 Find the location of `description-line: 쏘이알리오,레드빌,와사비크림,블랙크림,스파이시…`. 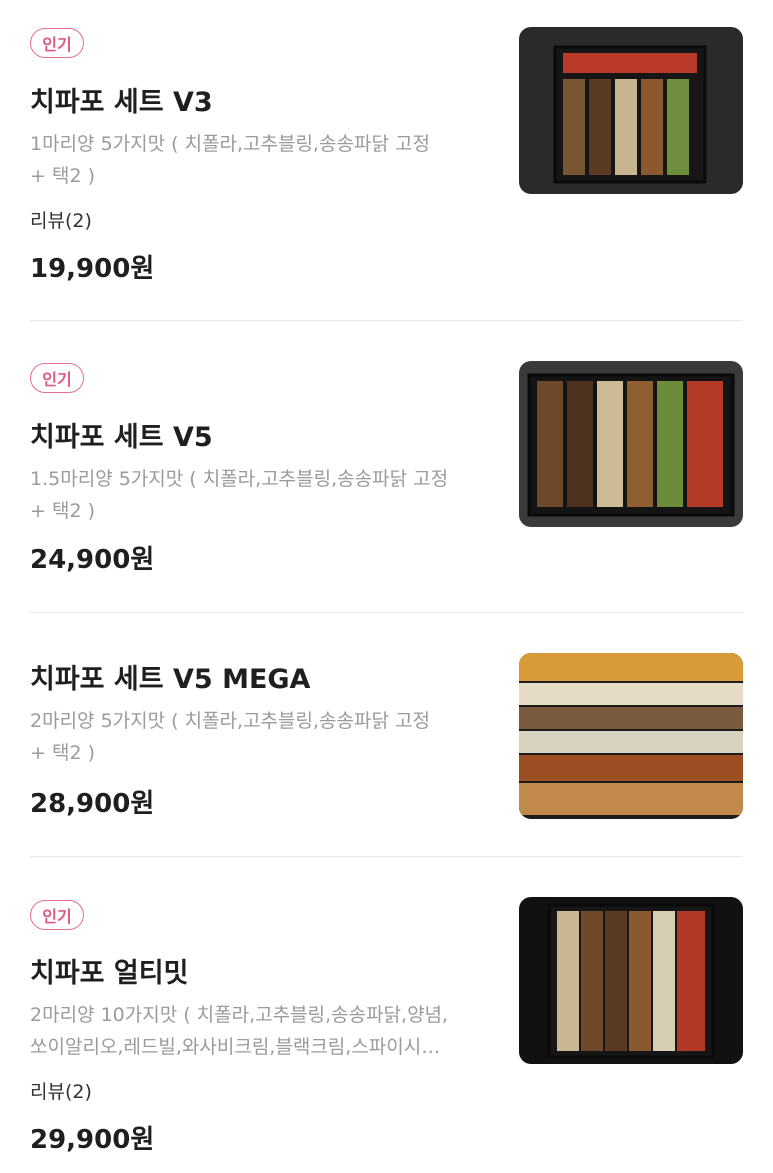

description-line: 쏘이알리오,레드빌,와사비크림,블랙크림,스파이시… is located at coordinates (235, 1047).